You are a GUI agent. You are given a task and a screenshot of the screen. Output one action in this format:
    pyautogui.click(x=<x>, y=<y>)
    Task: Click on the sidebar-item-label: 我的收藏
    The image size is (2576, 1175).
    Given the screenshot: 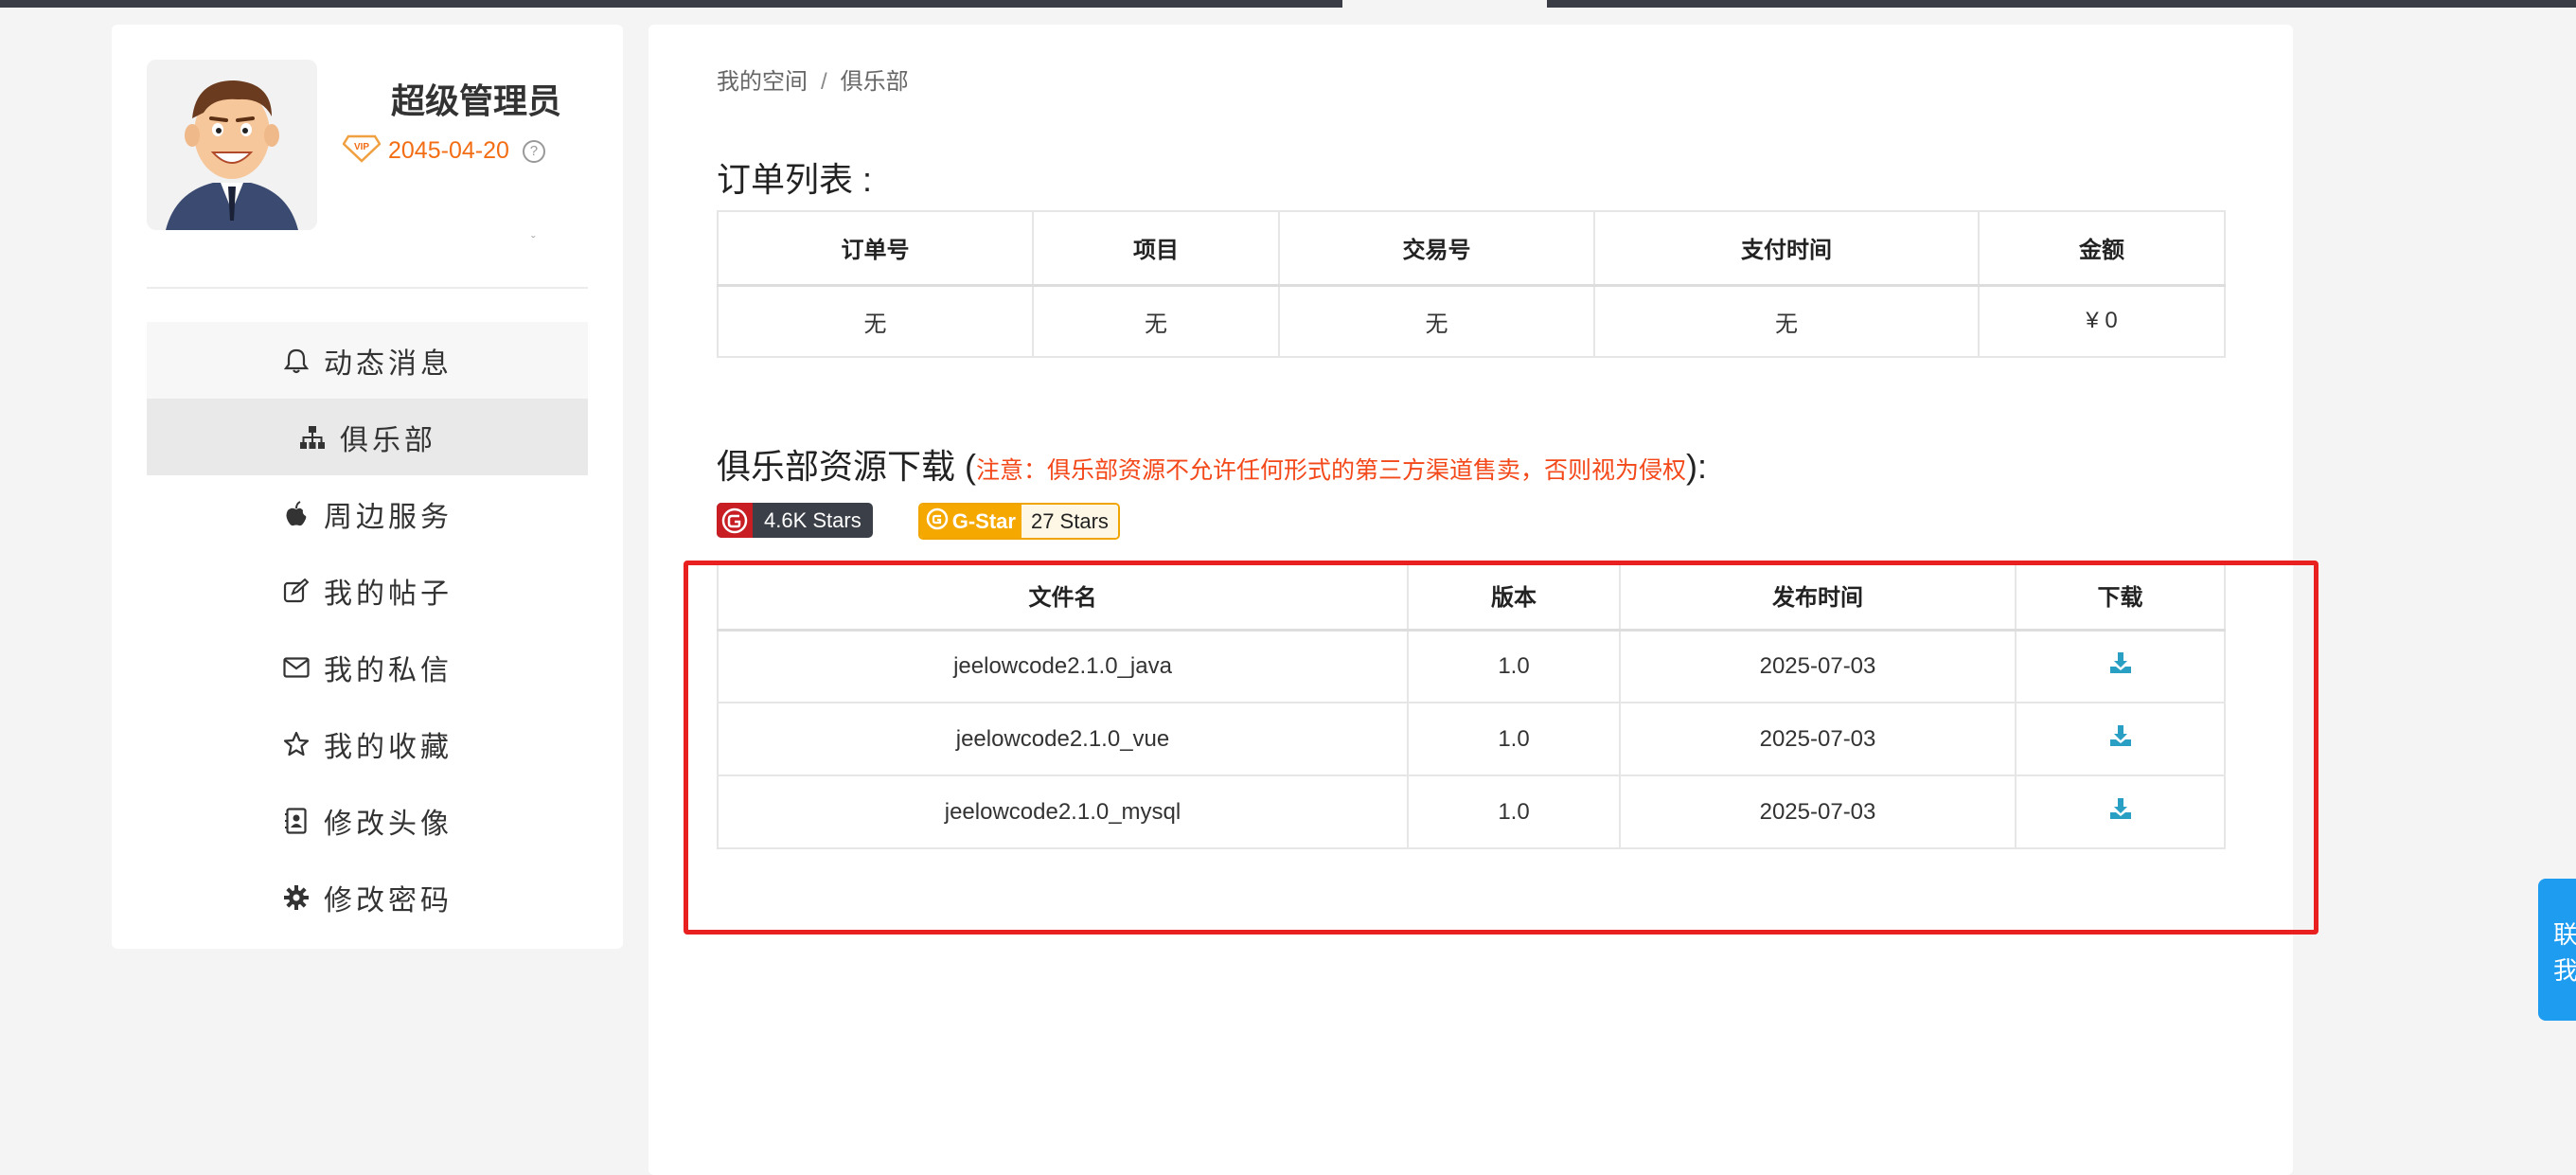 What is the action you would take?
    pyautogui.click(x=389, y=747)
    